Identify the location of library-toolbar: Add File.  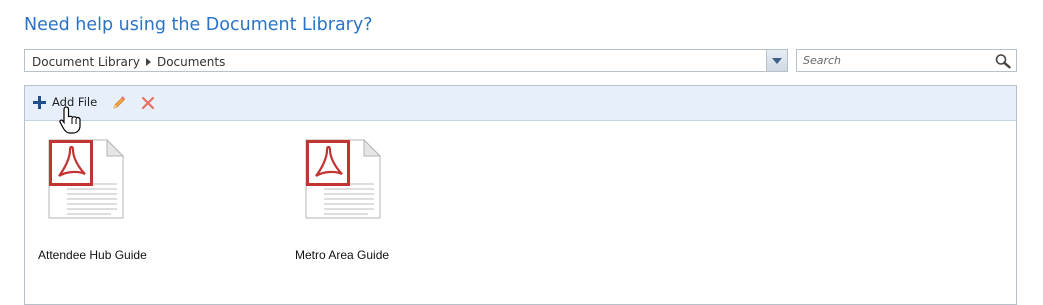
(520, 103).